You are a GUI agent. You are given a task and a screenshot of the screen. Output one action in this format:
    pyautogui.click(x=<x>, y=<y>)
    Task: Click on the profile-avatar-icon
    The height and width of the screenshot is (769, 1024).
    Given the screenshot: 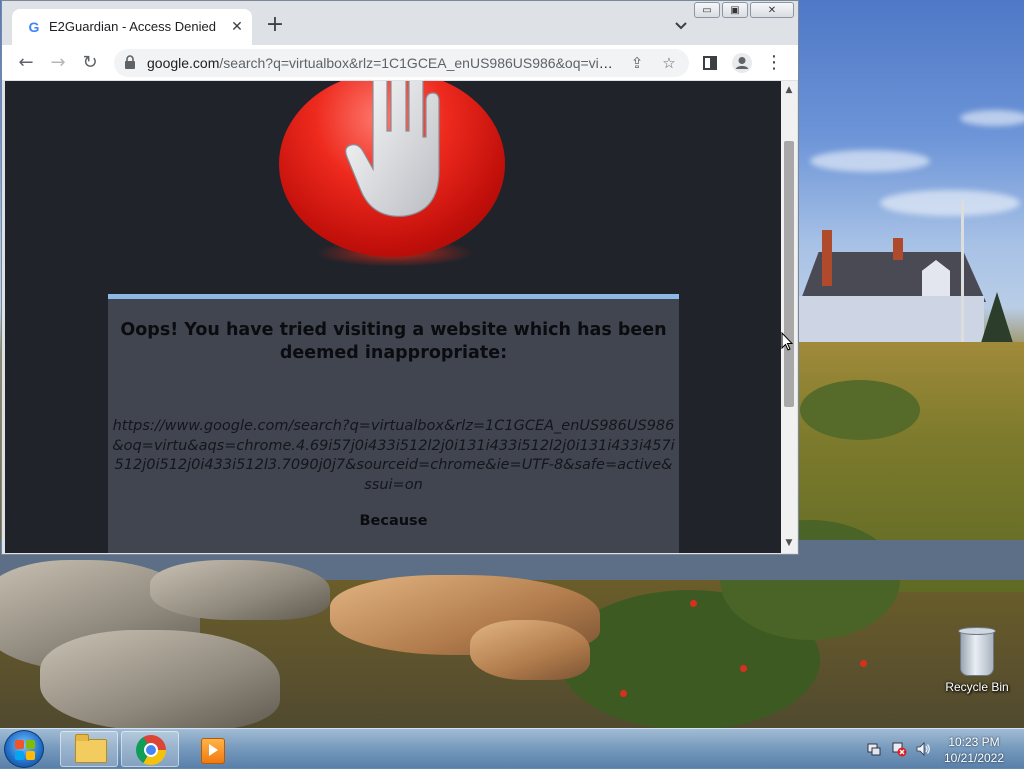 What is the action you would take?
    pyautogui.click(x=742, y=63)
    